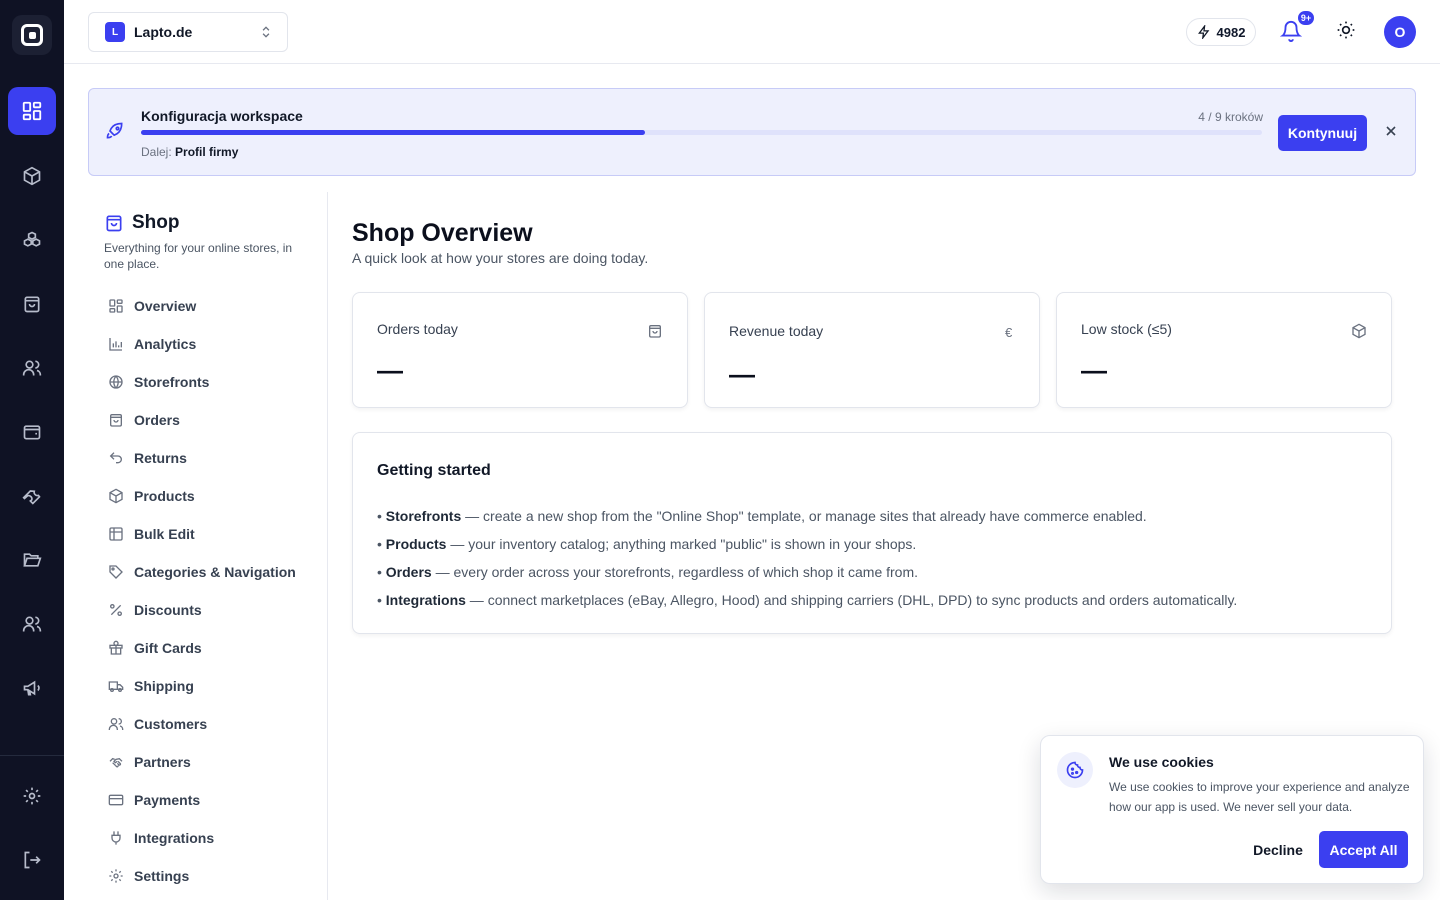  I want to click on rail-tools-button, so click(32, 496).